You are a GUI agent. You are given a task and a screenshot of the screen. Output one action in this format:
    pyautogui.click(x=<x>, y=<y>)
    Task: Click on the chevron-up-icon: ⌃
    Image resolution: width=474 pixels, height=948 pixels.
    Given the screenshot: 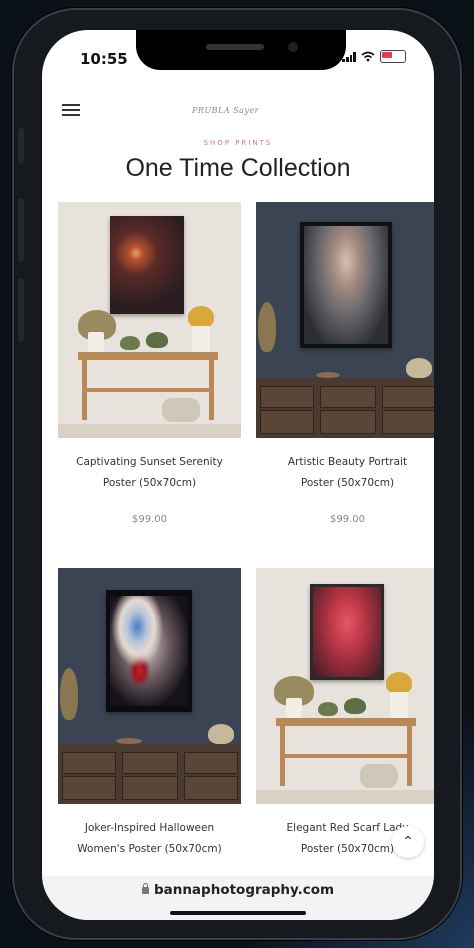 What is the action you would take?
    pyautogui.click(x=408, y=842)
    